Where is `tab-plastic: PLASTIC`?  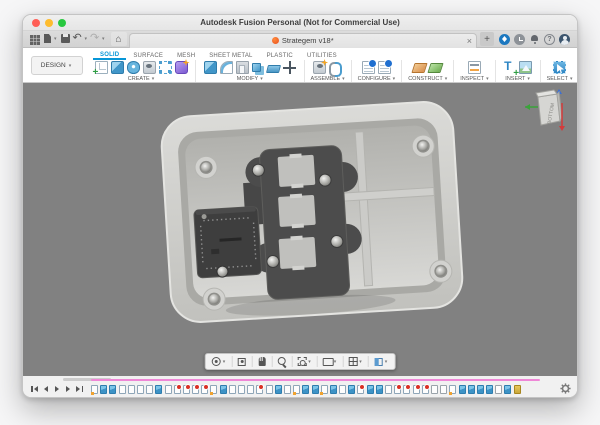
tab-plastic: PLASTIC is located at coordinates (280, 56).